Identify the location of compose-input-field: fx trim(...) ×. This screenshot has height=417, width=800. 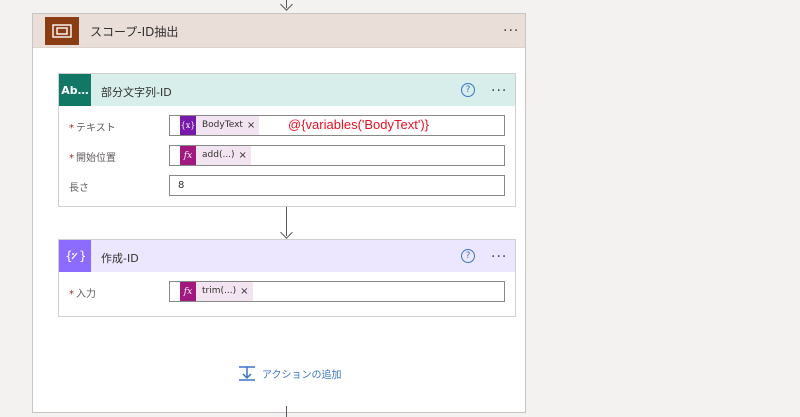
(337, 291).